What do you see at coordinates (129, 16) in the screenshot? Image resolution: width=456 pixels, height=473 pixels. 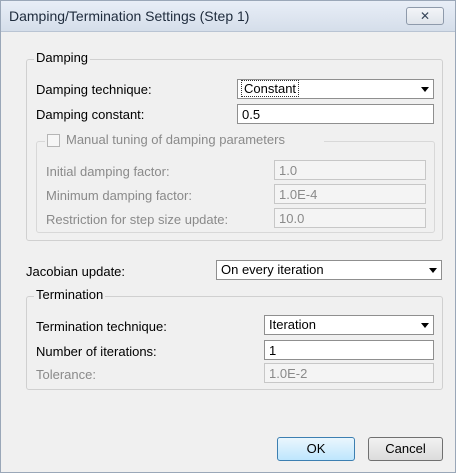 I see `dialog-title: Damping/Termination Settings (Step 1)` at bounding box center [129, 16].